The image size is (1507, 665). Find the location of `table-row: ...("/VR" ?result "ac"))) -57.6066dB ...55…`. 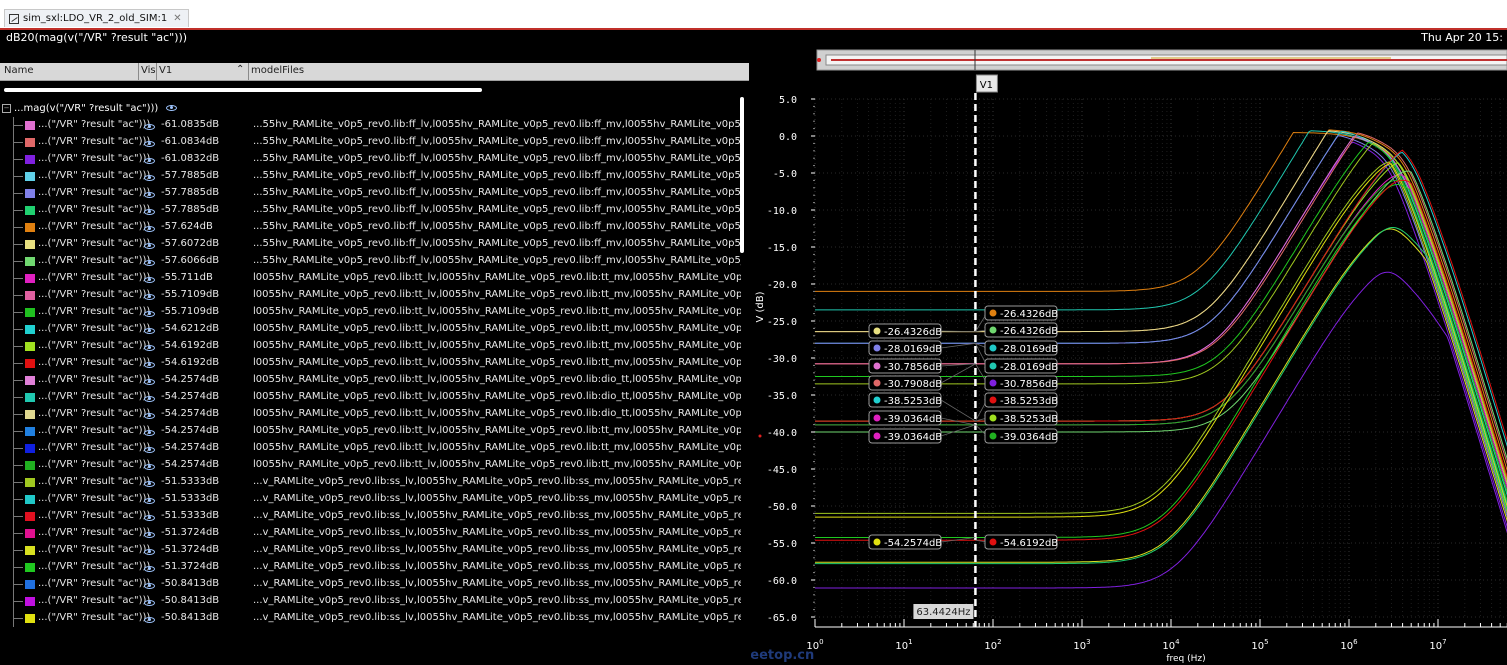

table-row: ...("/VR" ?result "ac"))) -57.6066dB ...55… is located at coordinates (374, 261).